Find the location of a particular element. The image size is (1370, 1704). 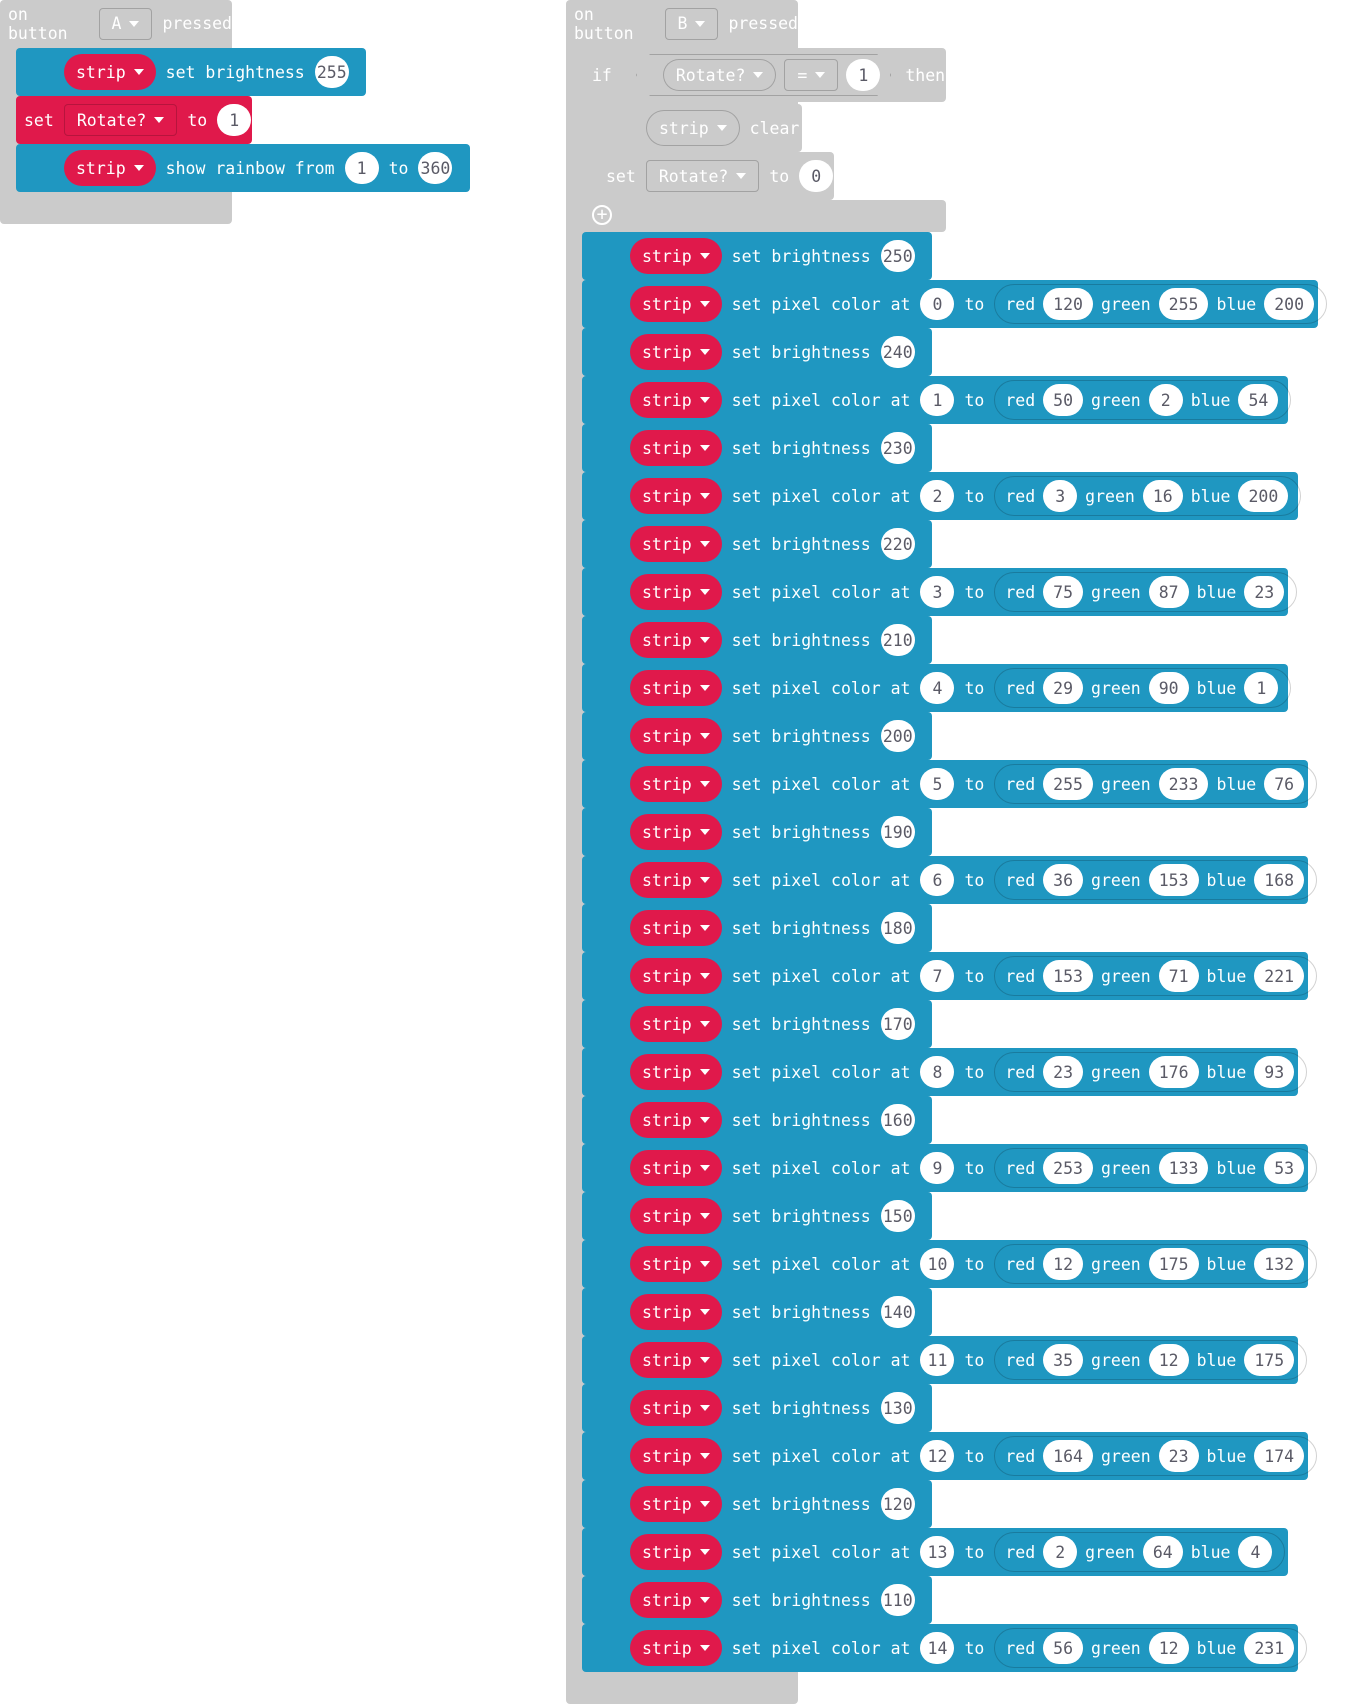

brightness-value: 140 is located at coordinates (897, 1312).